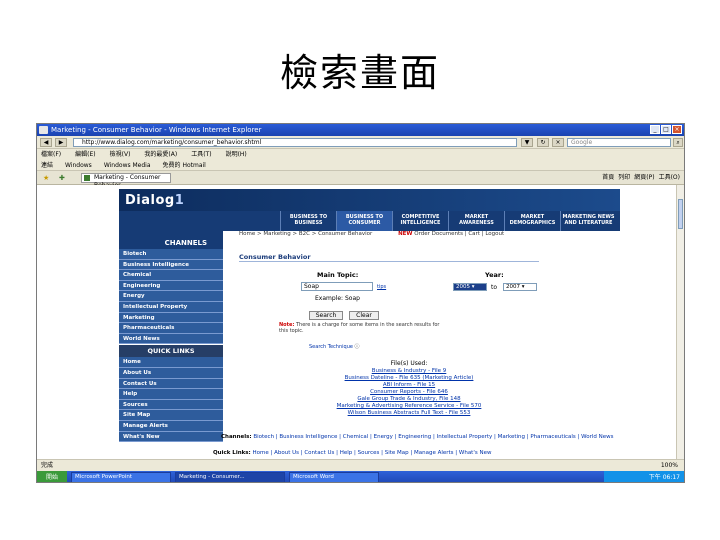  I want to click on year-from-select: 2005 ▾, so click(470, 287).